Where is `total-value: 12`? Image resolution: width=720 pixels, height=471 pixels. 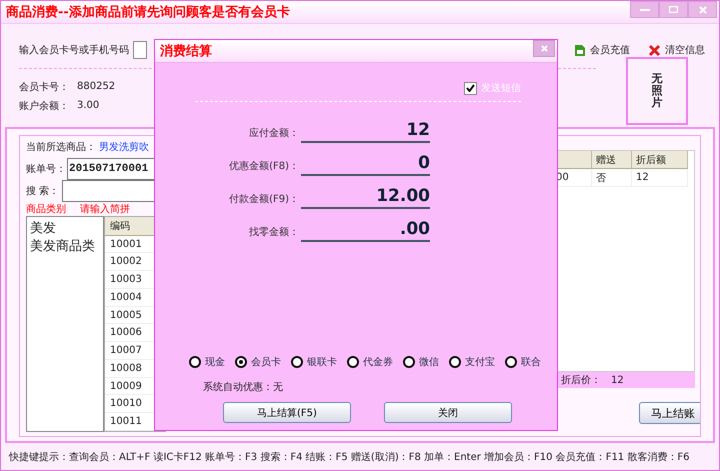 total-value: 12 is located at coordinates (617, 380).